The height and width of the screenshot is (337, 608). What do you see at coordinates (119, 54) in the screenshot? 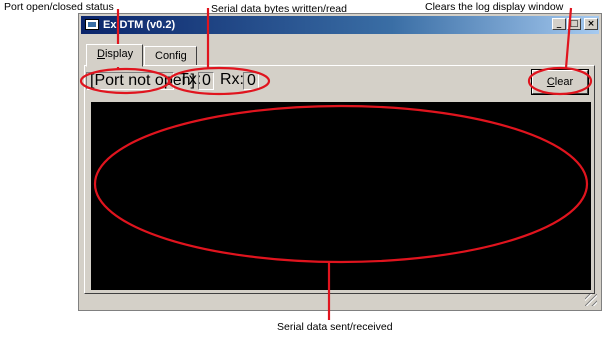
I see `tab-display-label: isplay` at bounding box center [119, 54].